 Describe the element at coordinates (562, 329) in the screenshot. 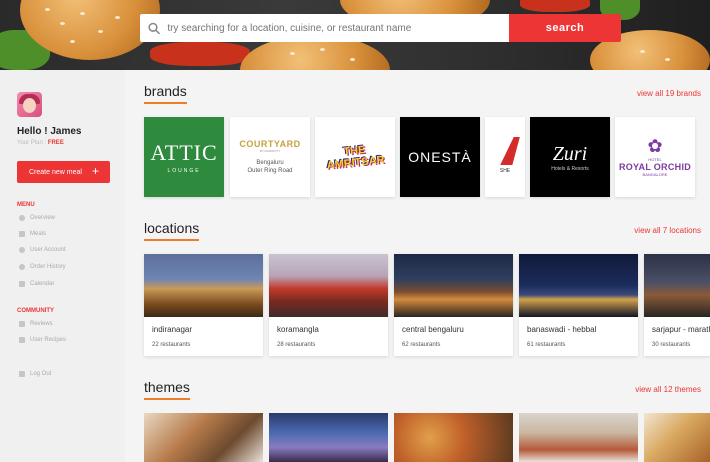

I see `location-name: banaswadi - hebbal` at that location.